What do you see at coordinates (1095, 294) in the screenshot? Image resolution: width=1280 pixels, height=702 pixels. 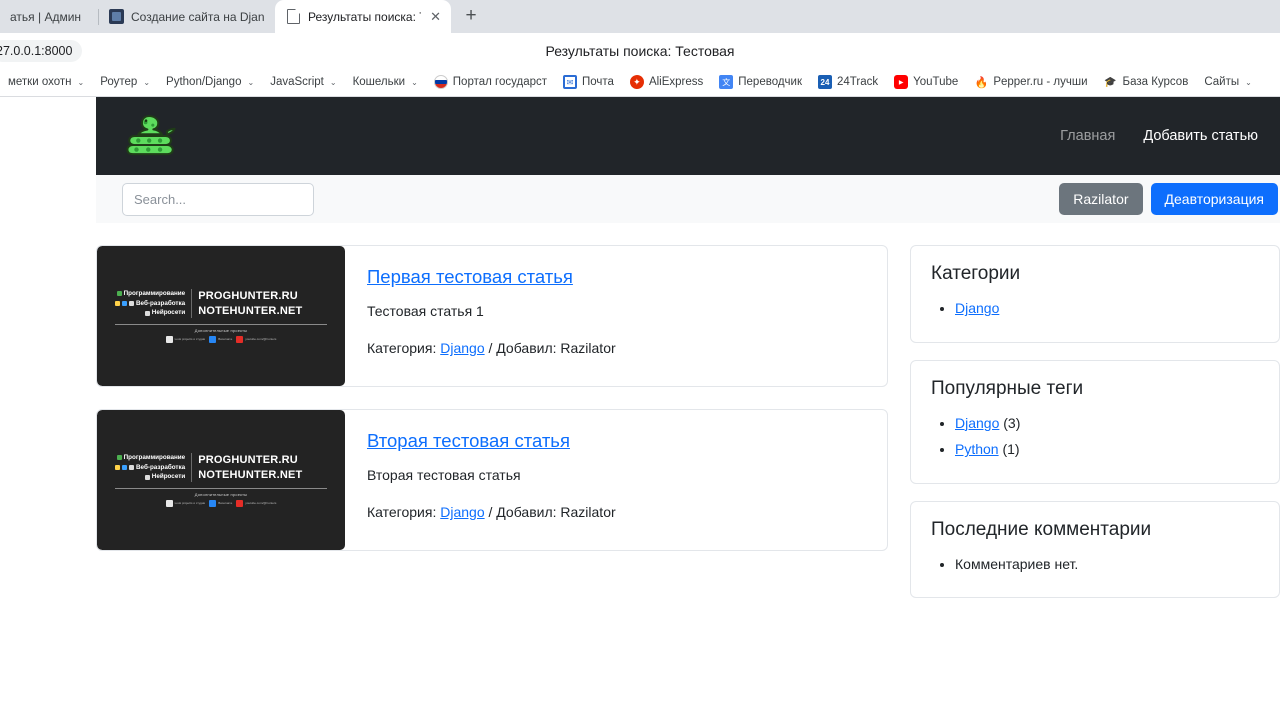 I see `widget-categories: Категории Django` at bounding box center [1095, 294].